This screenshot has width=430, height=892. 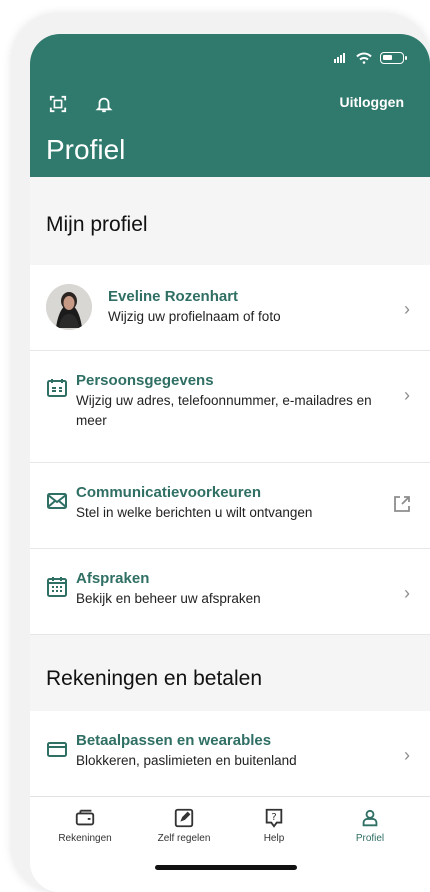 What do you see at coordinates (174, 740) in the screenshot?
I see `cards-wearables-title: Betaalpassen en wearables` at bounding box center [174, 740].